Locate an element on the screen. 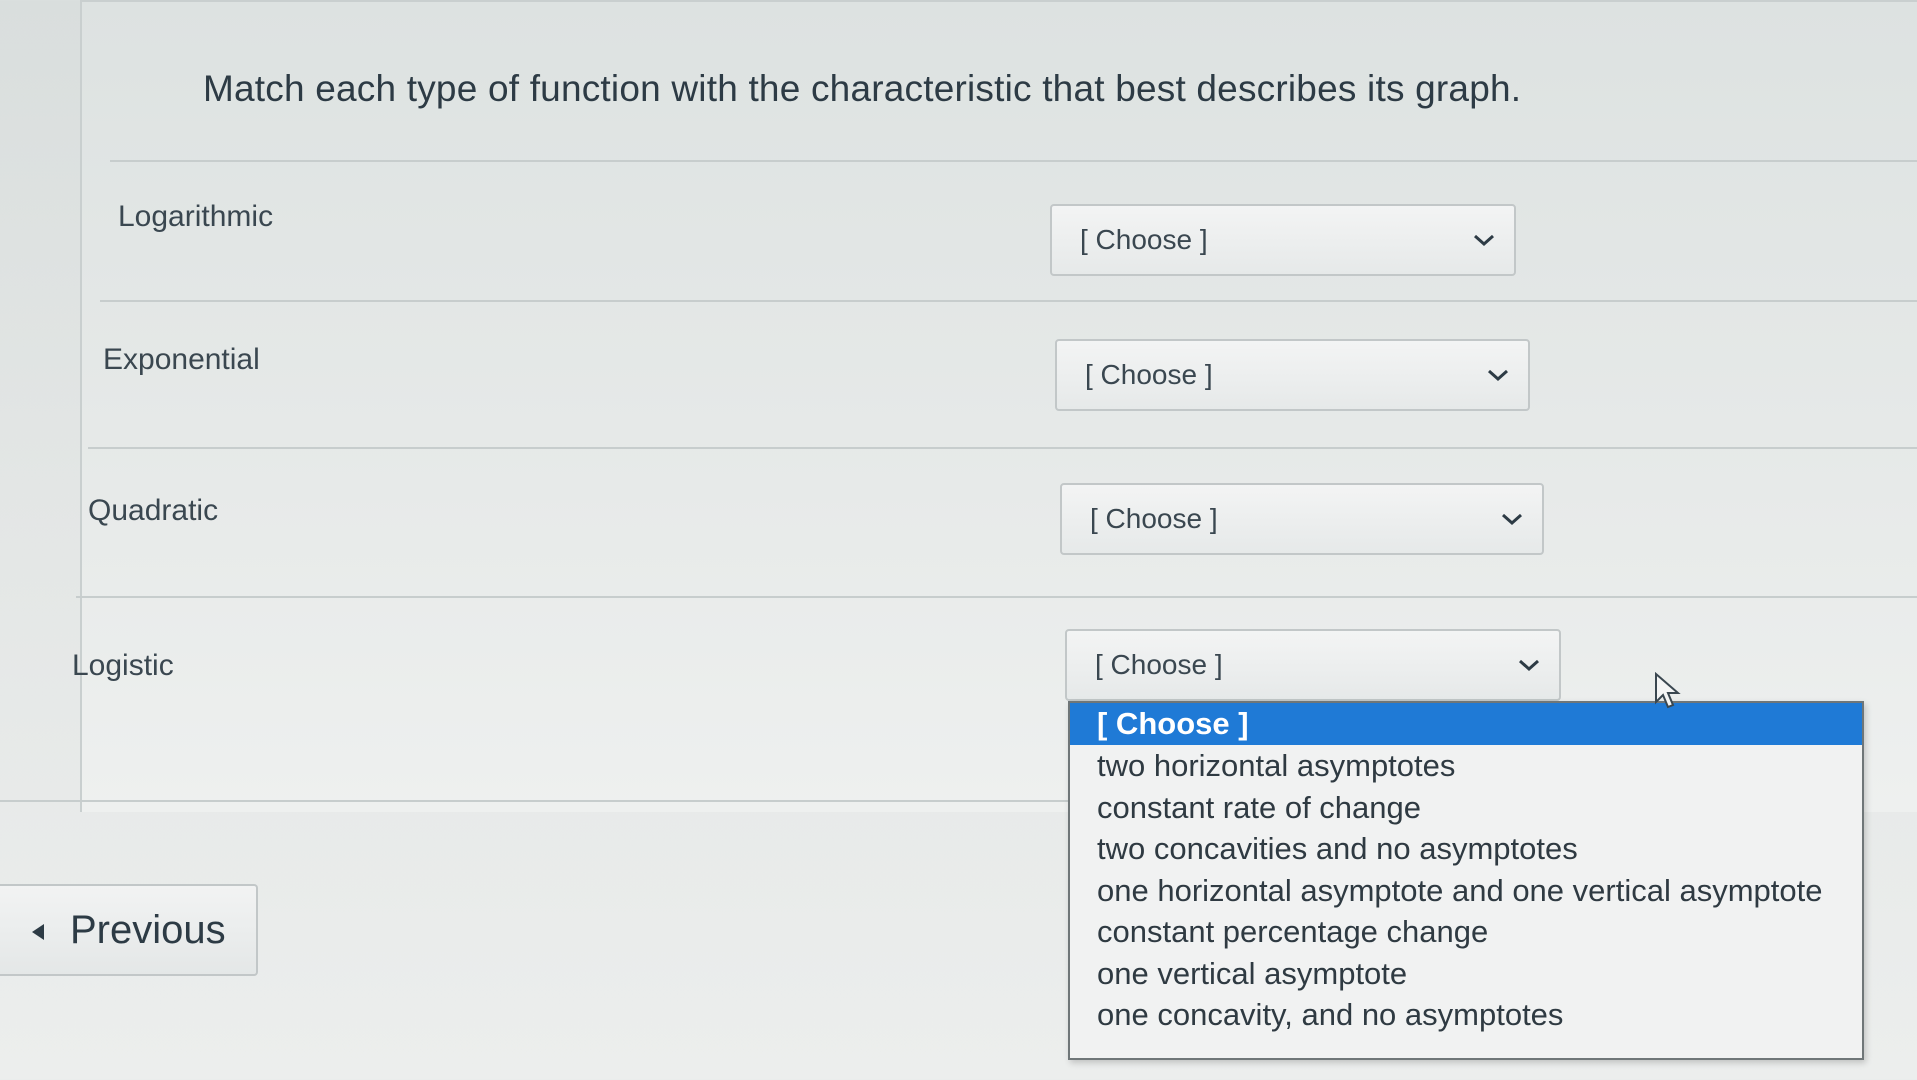  select-exponential: [ Choose ] is located at coordinates (1292, 375).